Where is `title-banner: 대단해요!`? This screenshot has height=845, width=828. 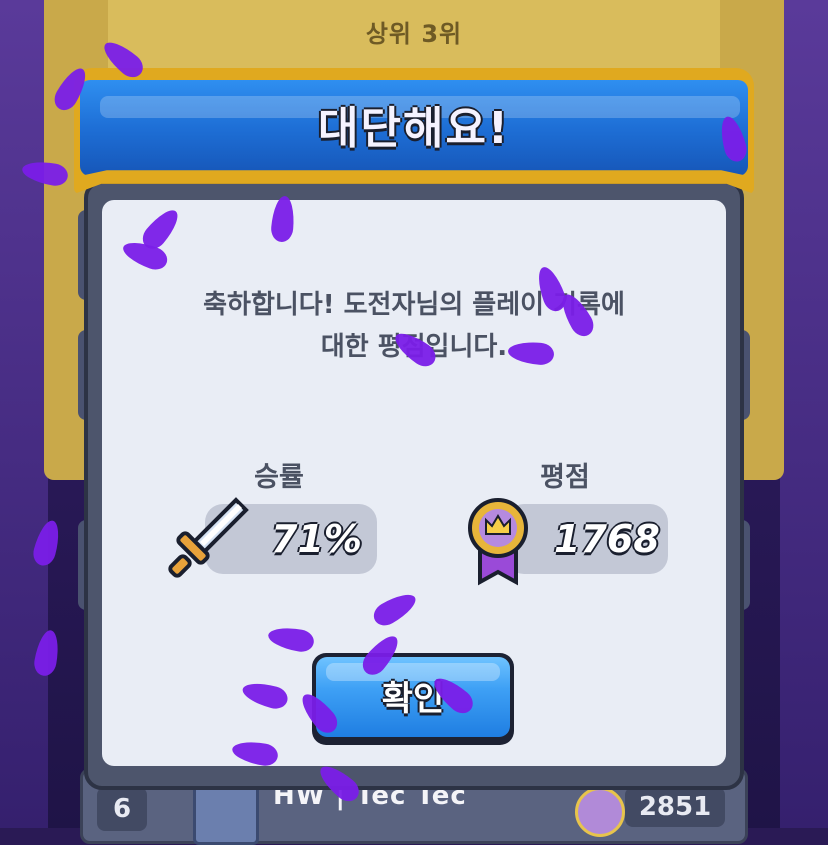
title-banner: 대단해요! is located at coordinates (414, 131).